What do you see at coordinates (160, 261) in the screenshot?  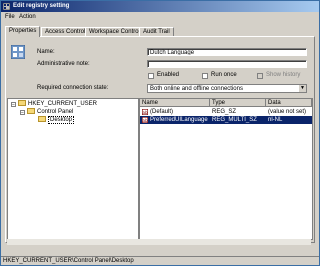 I see `status-bar: HKEY_CURRENT_USER\Control Panel\Desktop` at bounding box center [160, 261].